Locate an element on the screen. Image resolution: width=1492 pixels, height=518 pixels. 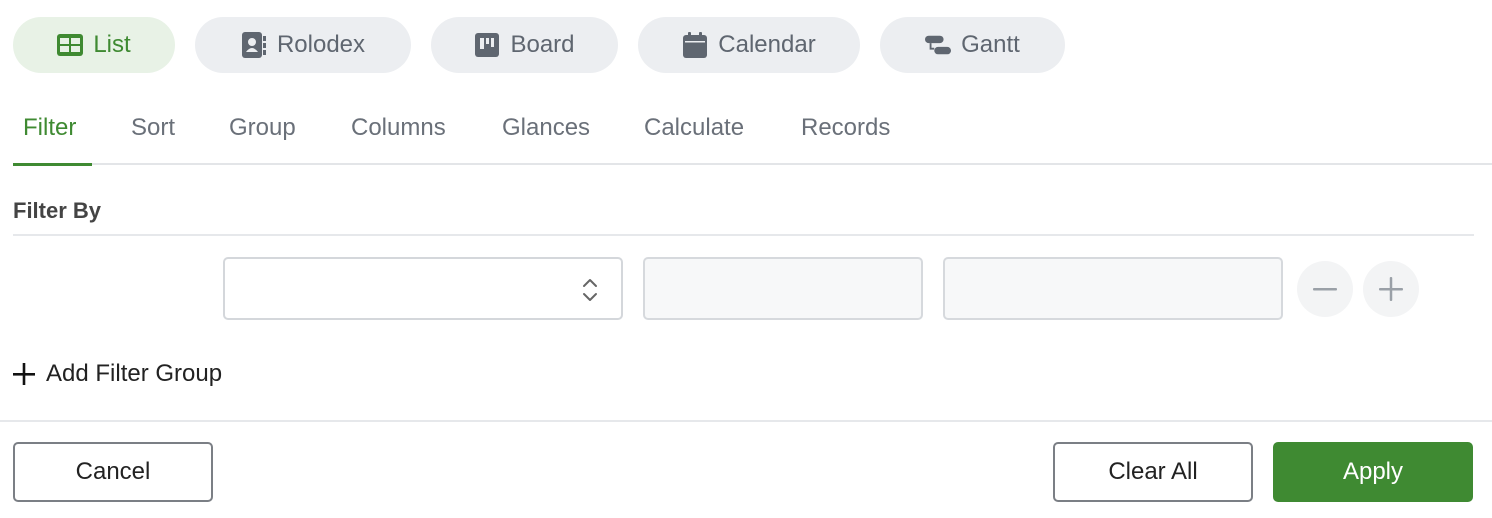
view-pill-label: Board is located at coordinates (542, 44).